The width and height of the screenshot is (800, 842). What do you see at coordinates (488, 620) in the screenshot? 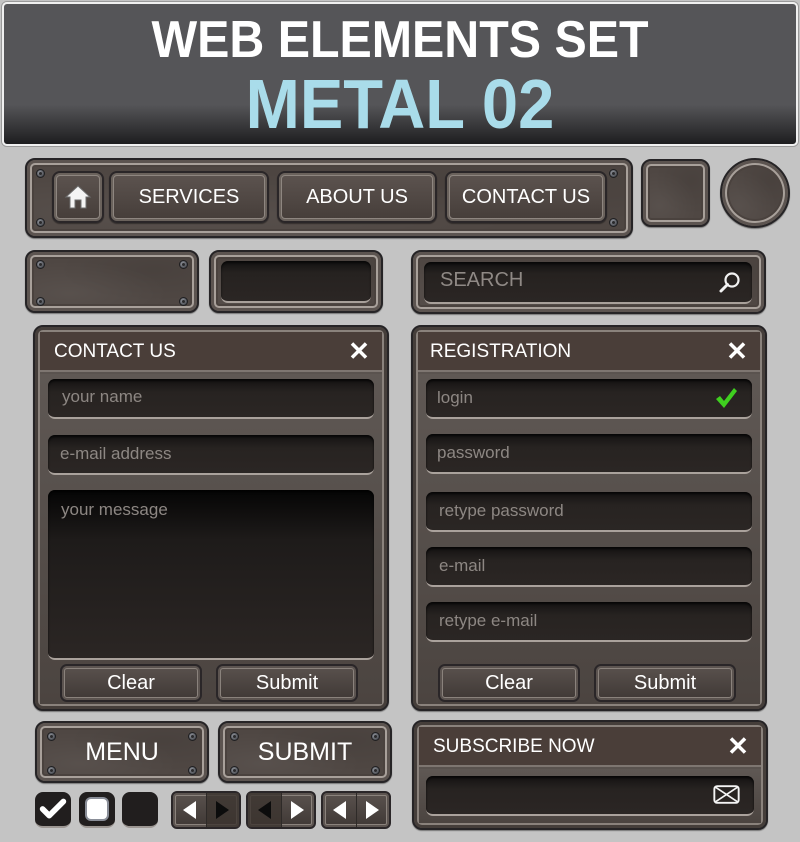
I see `retype-email-placeholder: retype e-mail` at bounding box center [488, 620].